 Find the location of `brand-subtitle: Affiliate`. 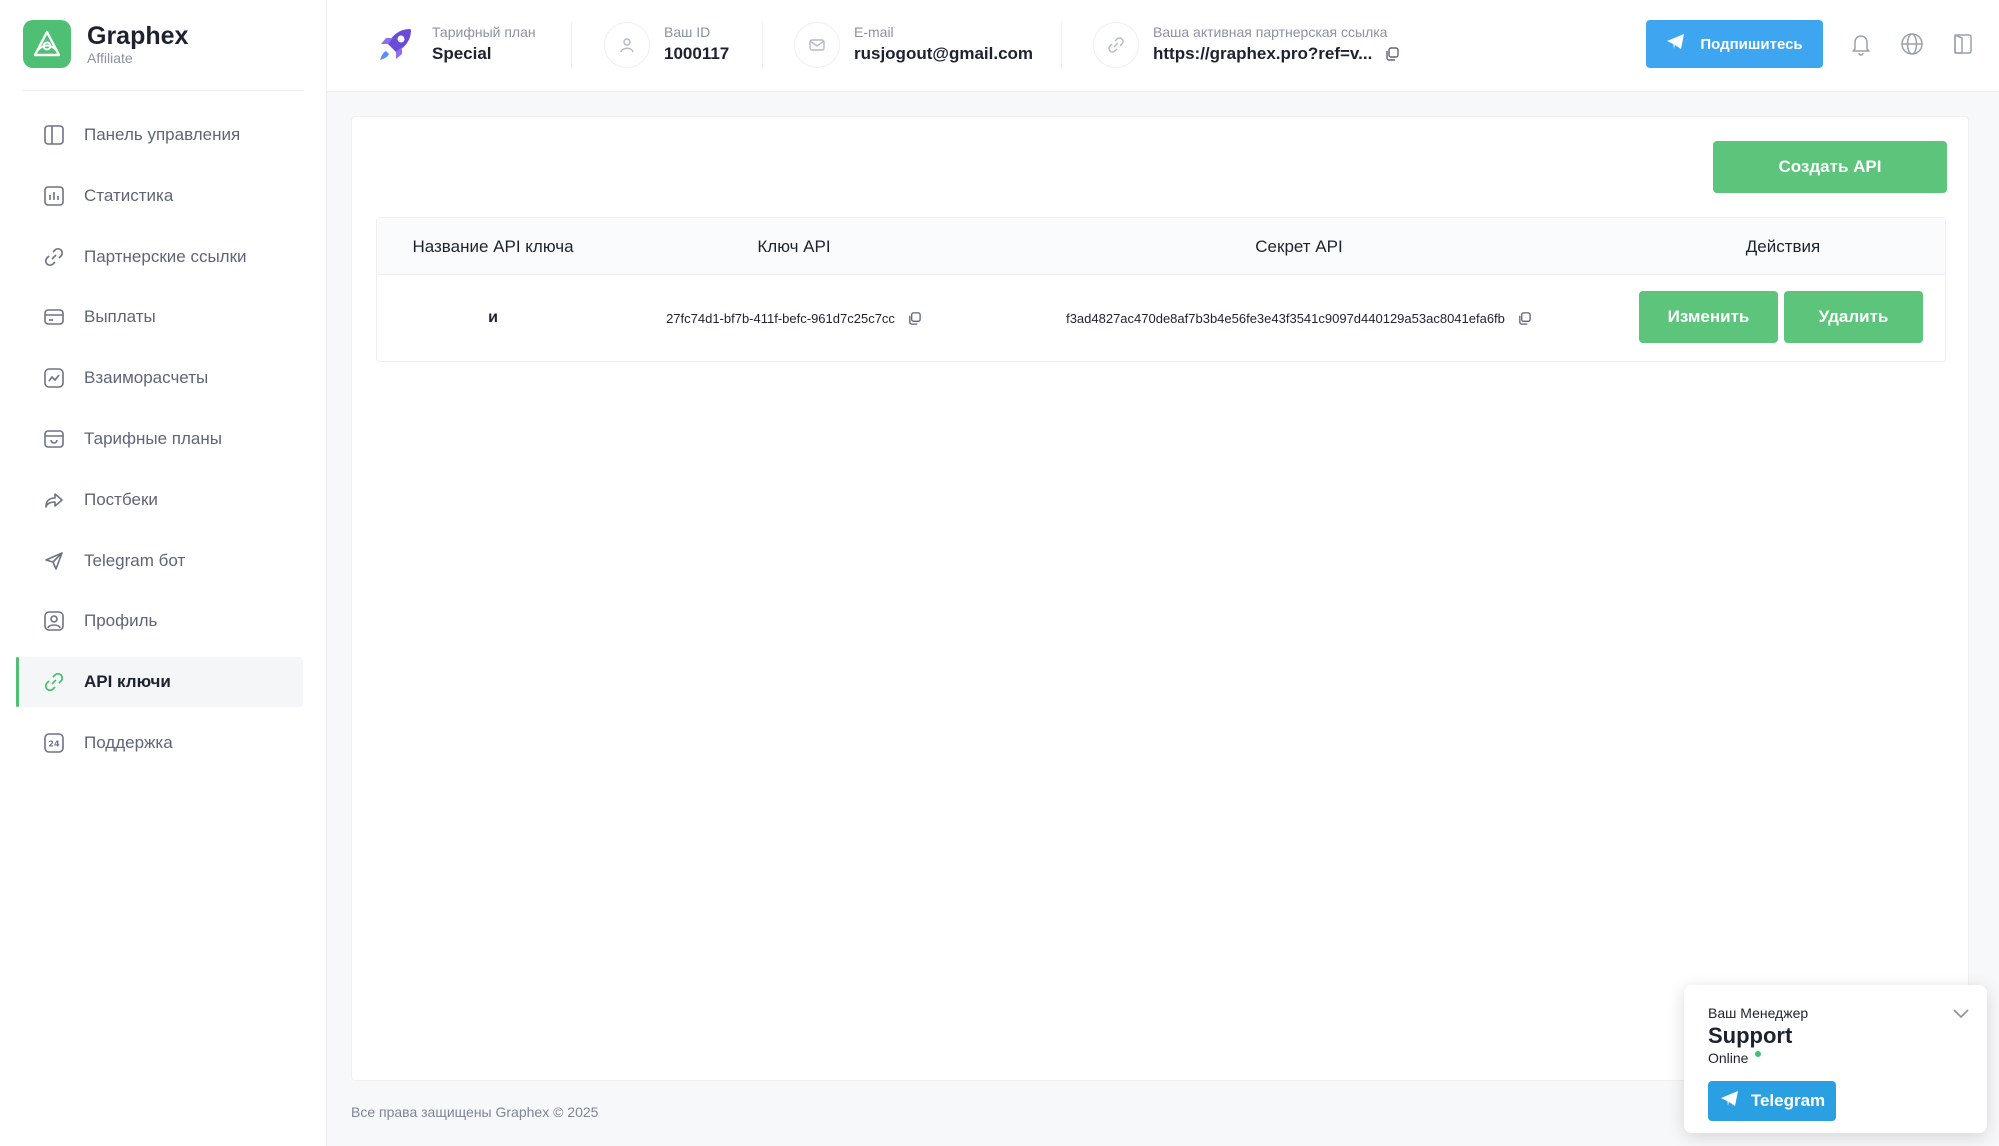

brand-subtitle: Affiliate is located at coordinates (110, 58).